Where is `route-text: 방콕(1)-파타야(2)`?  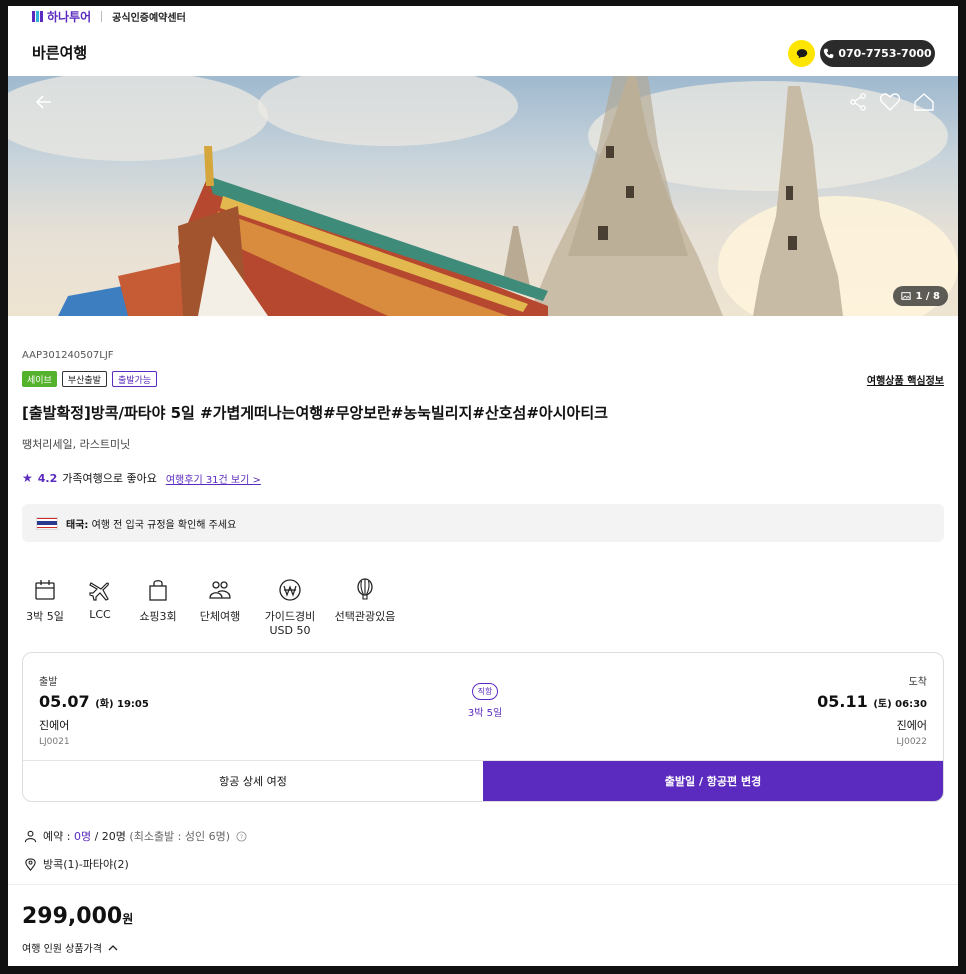 route-text: 방콕(1)-파타야(2) is located at coordinates (86, 864).